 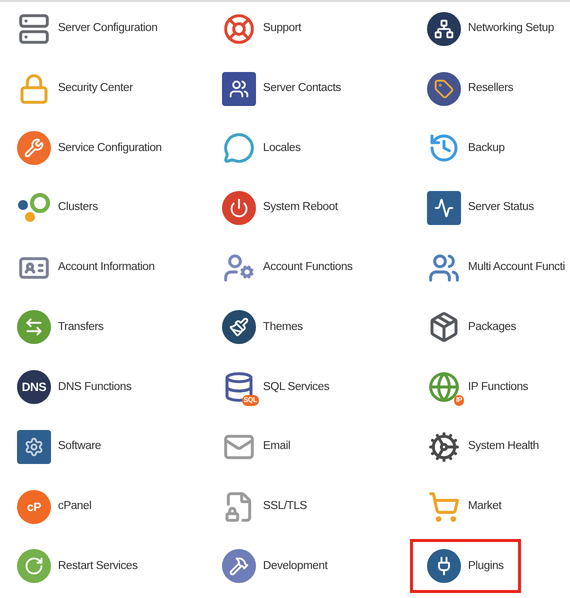 I want to click on monitor-icon, so click(x=444, y=208).